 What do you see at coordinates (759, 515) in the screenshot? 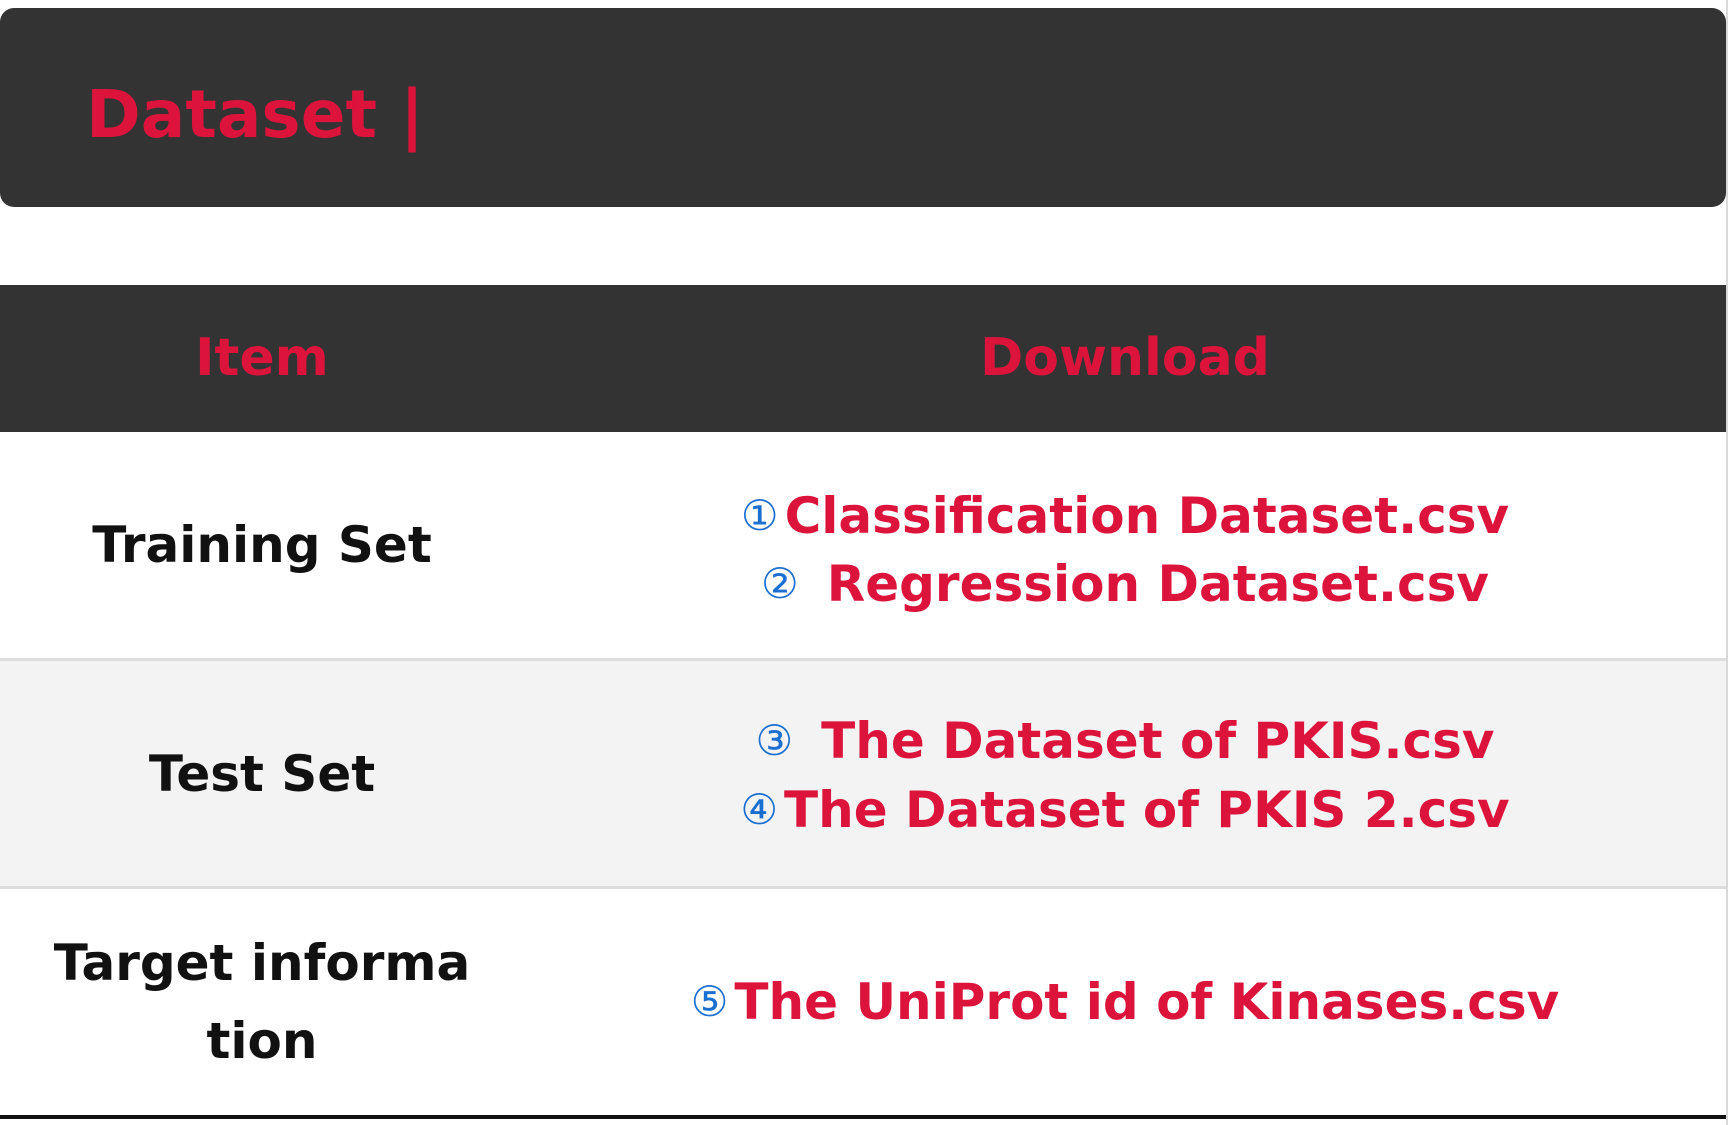
I see `number-badge: ①` at bounding box center [759, 515].